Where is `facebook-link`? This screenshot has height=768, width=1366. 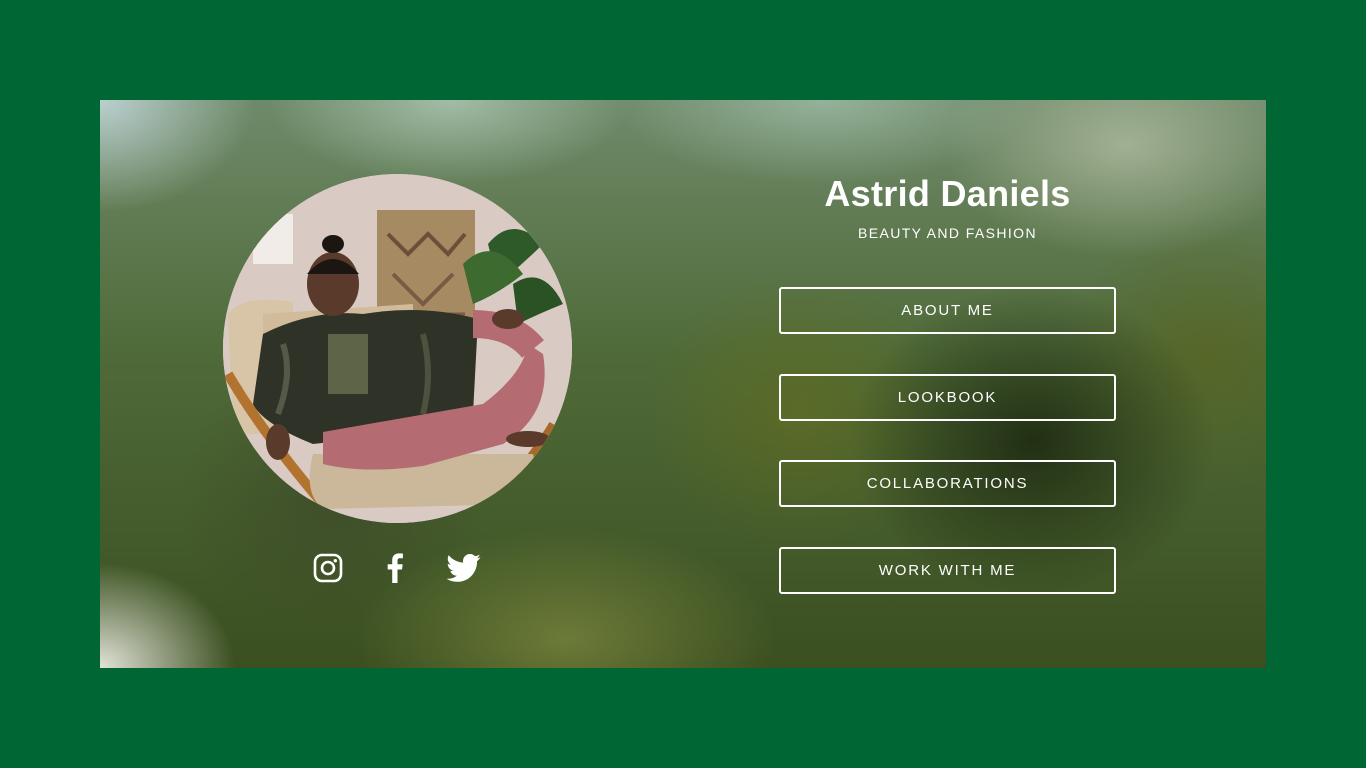 facebook-link is located at coordinates (395, 568).